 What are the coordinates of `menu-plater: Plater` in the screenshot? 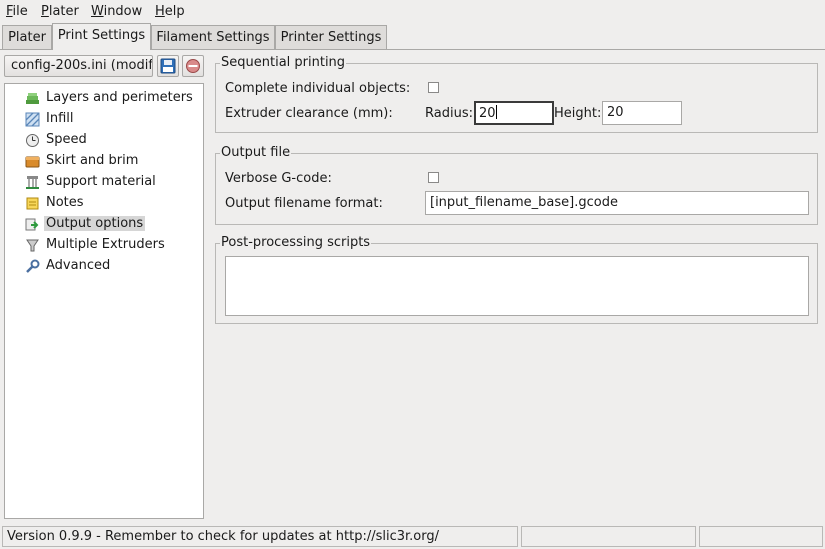 It's located at (60, 11).